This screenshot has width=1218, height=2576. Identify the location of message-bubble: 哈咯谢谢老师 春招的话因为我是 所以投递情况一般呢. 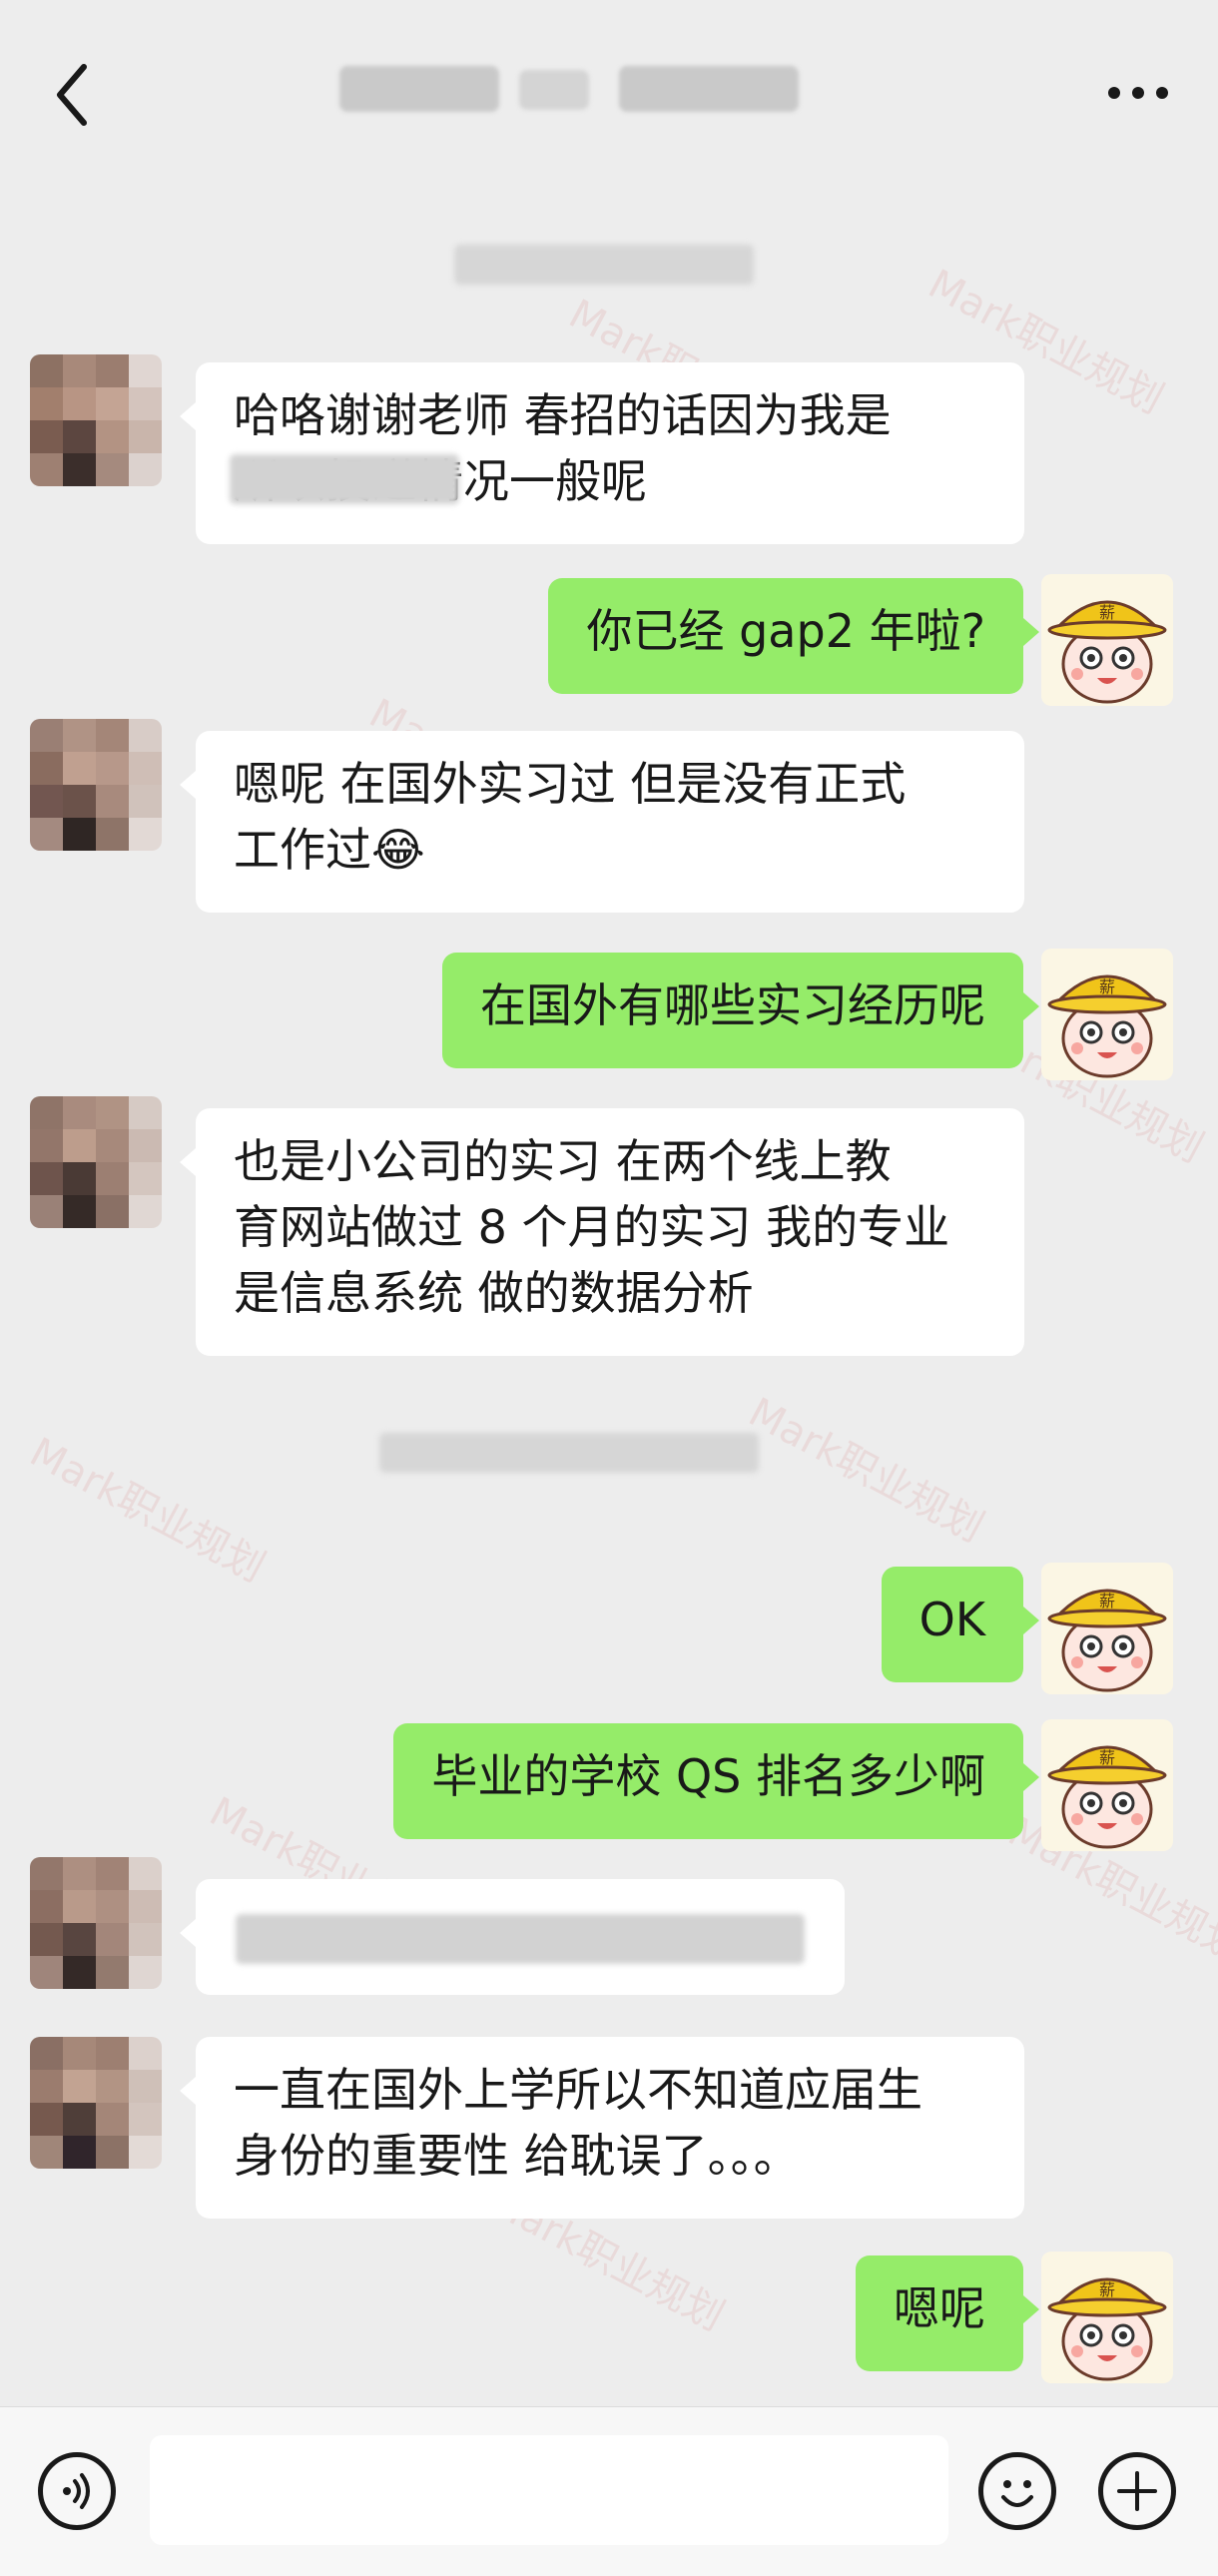
(602, 453).